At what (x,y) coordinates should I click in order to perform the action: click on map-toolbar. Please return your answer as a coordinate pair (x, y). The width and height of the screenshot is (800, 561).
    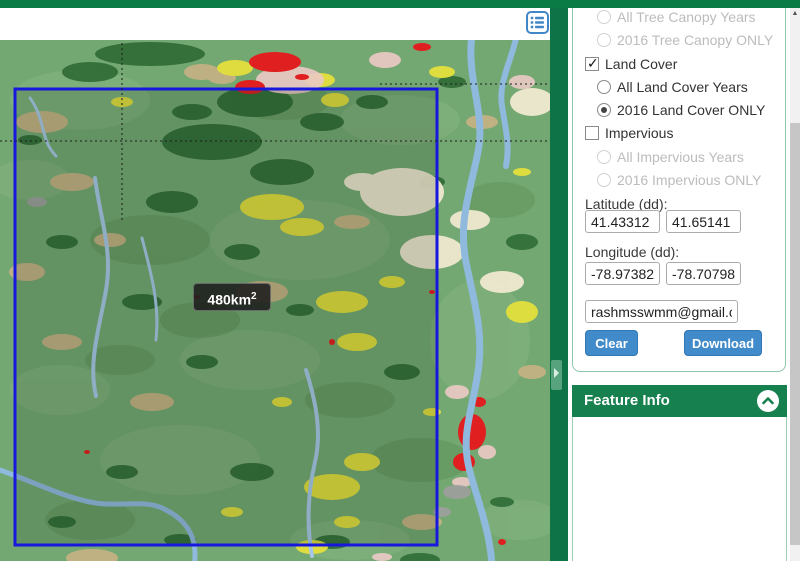
    Looking at the image, I should click on (275, 24).